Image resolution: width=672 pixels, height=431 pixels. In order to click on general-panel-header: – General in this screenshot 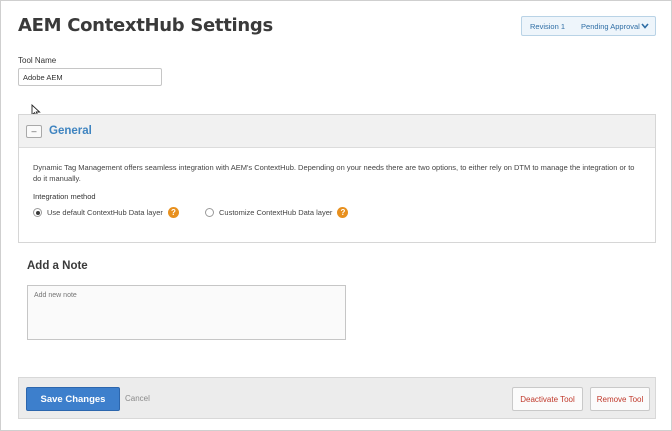, I will do `click(337, 131)`.